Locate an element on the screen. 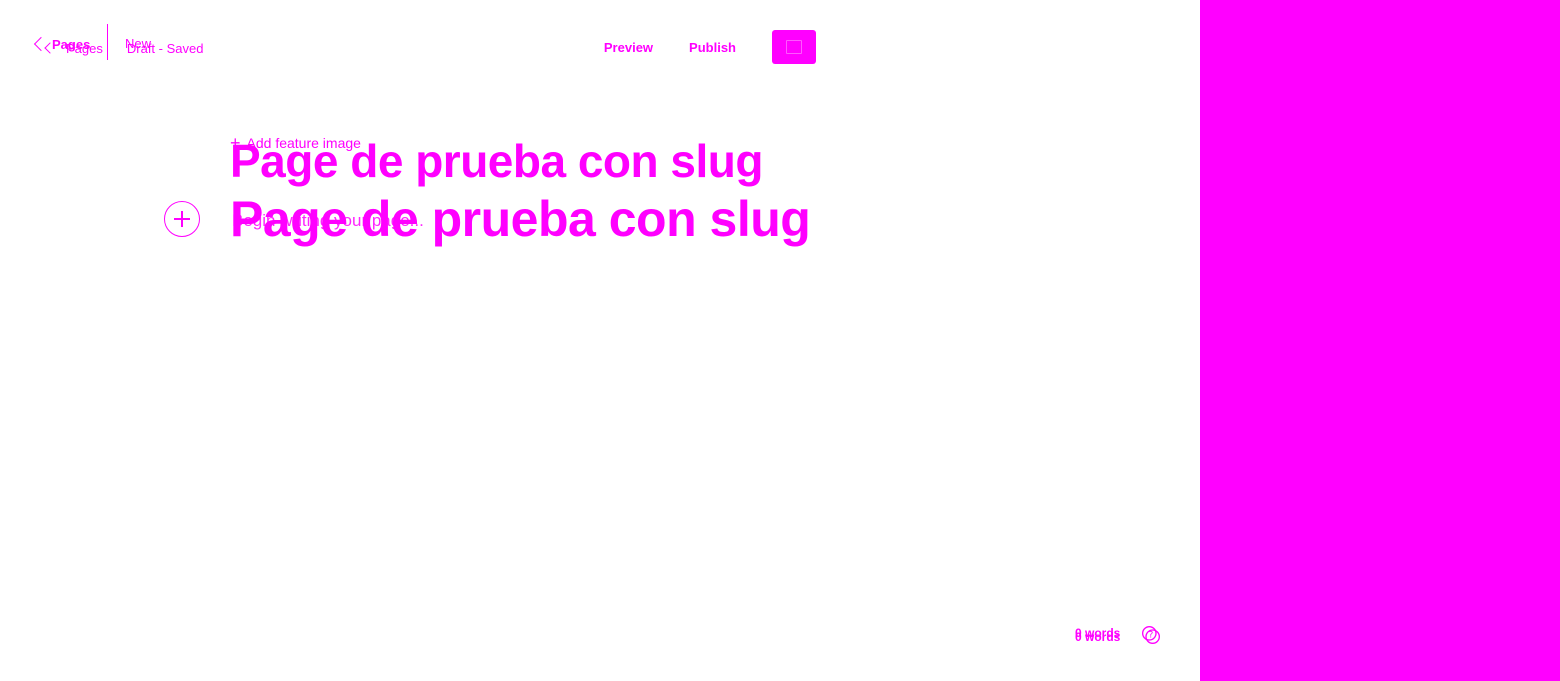  help-icon: ? is located at coordinates (1151, 635).